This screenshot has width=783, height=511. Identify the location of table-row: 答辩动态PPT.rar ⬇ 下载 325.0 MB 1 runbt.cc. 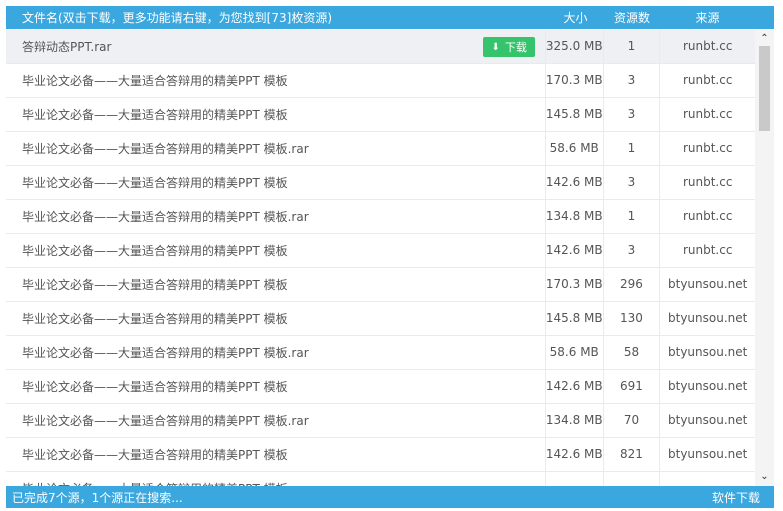
(380, 47).